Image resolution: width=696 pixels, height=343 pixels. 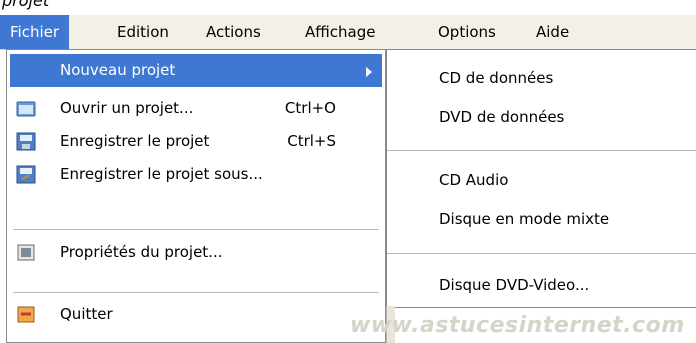 I want to click on save-icon, so click(x=26, y=141).